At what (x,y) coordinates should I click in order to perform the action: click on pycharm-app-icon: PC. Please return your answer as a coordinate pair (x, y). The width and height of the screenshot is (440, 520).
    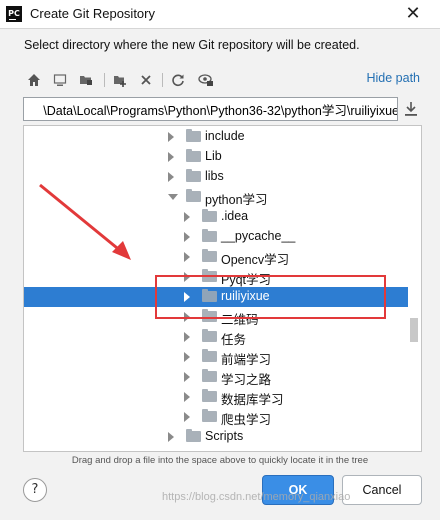
    Looking at the image, I should click on (14, 14).